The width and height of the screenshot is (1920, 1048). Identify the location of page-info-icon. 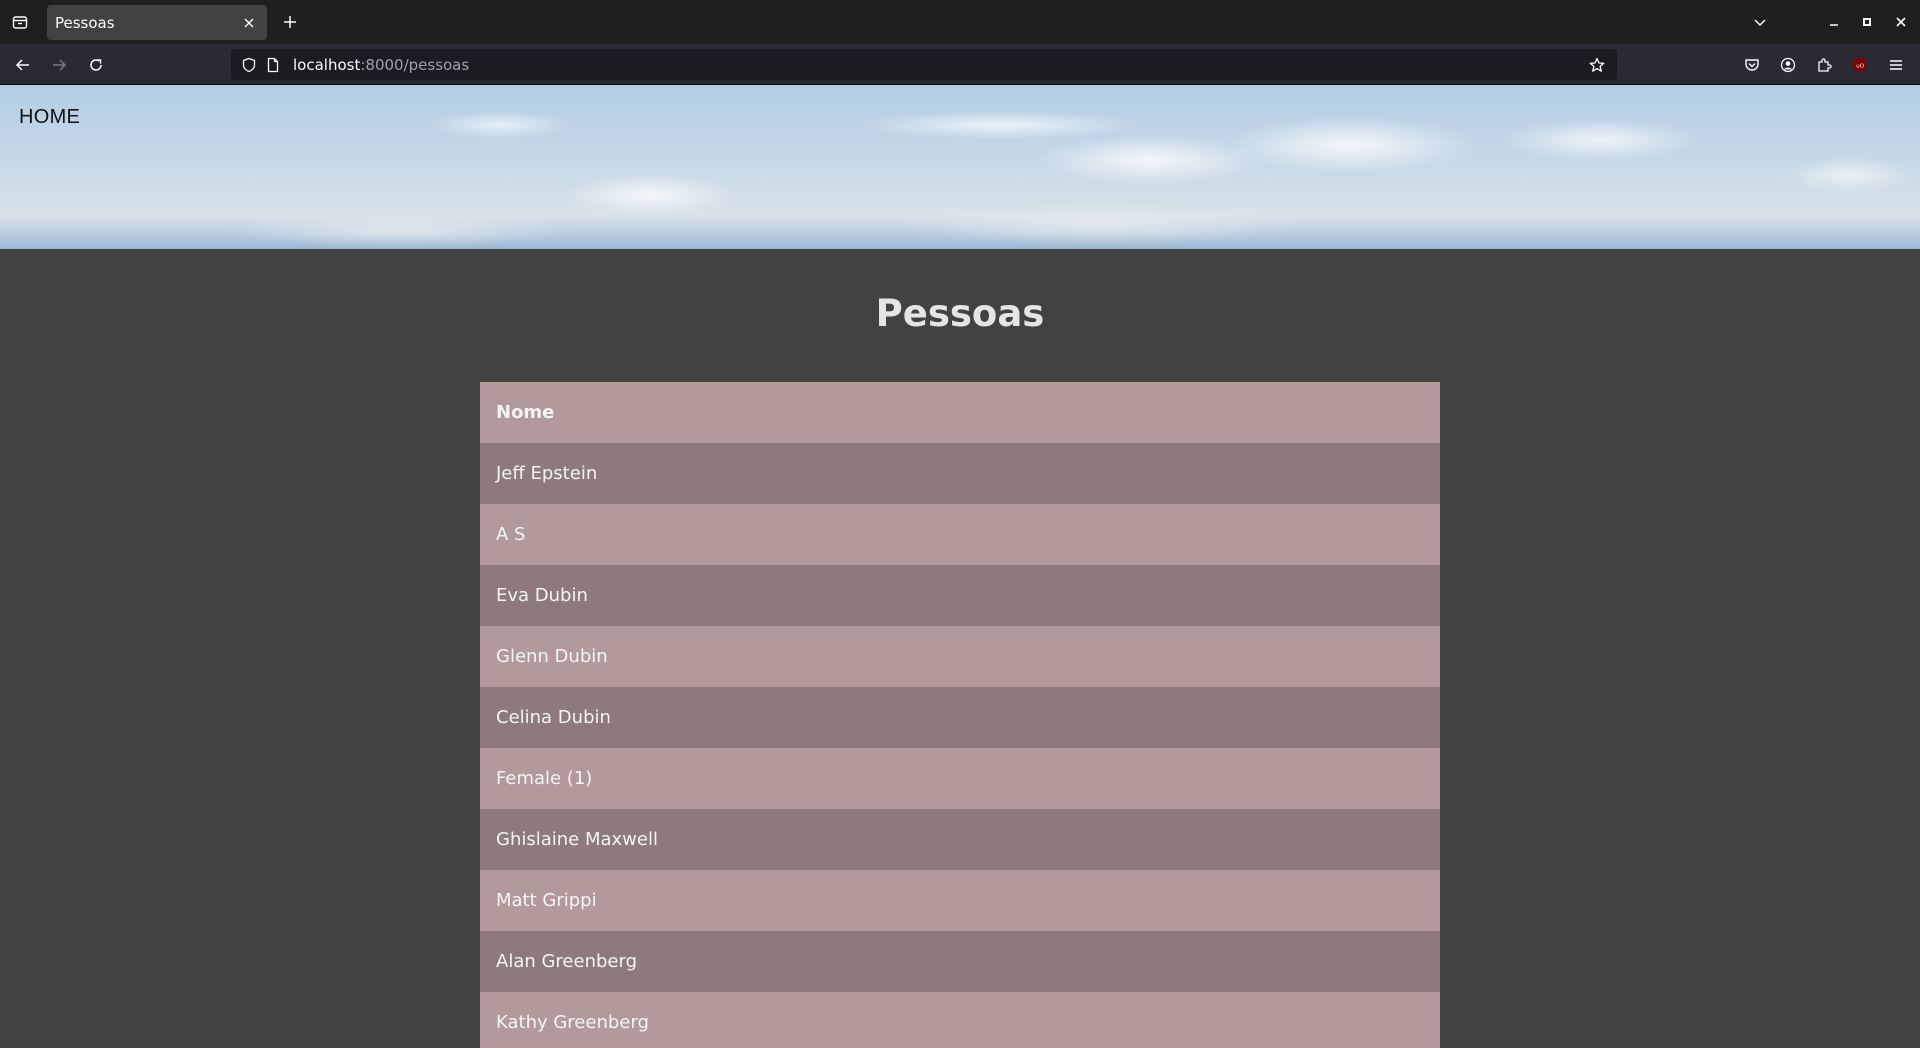
(273, 65).